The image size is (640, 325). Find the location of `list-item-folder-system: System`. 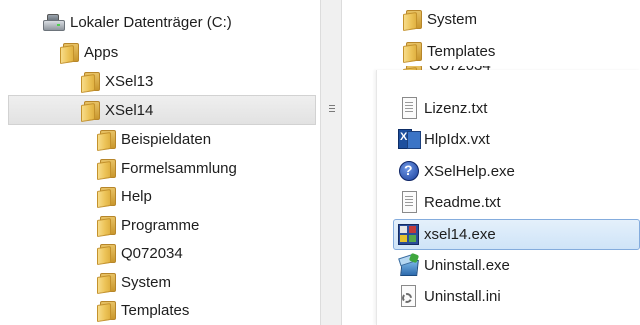

list-item-folder-system: System is located at coordinates (440, 19).